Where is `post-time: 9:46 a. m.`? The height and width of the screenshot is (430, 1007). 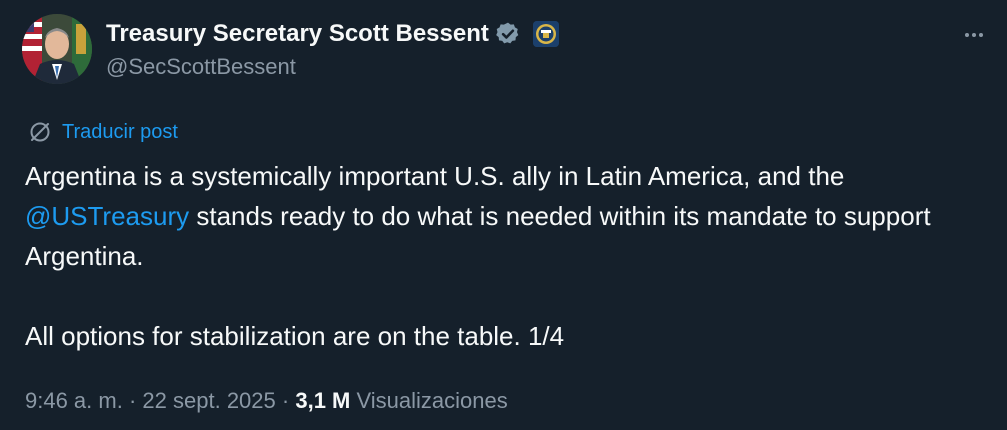
post-time: 9:46 a. m. is located at coordinates (74, 400).